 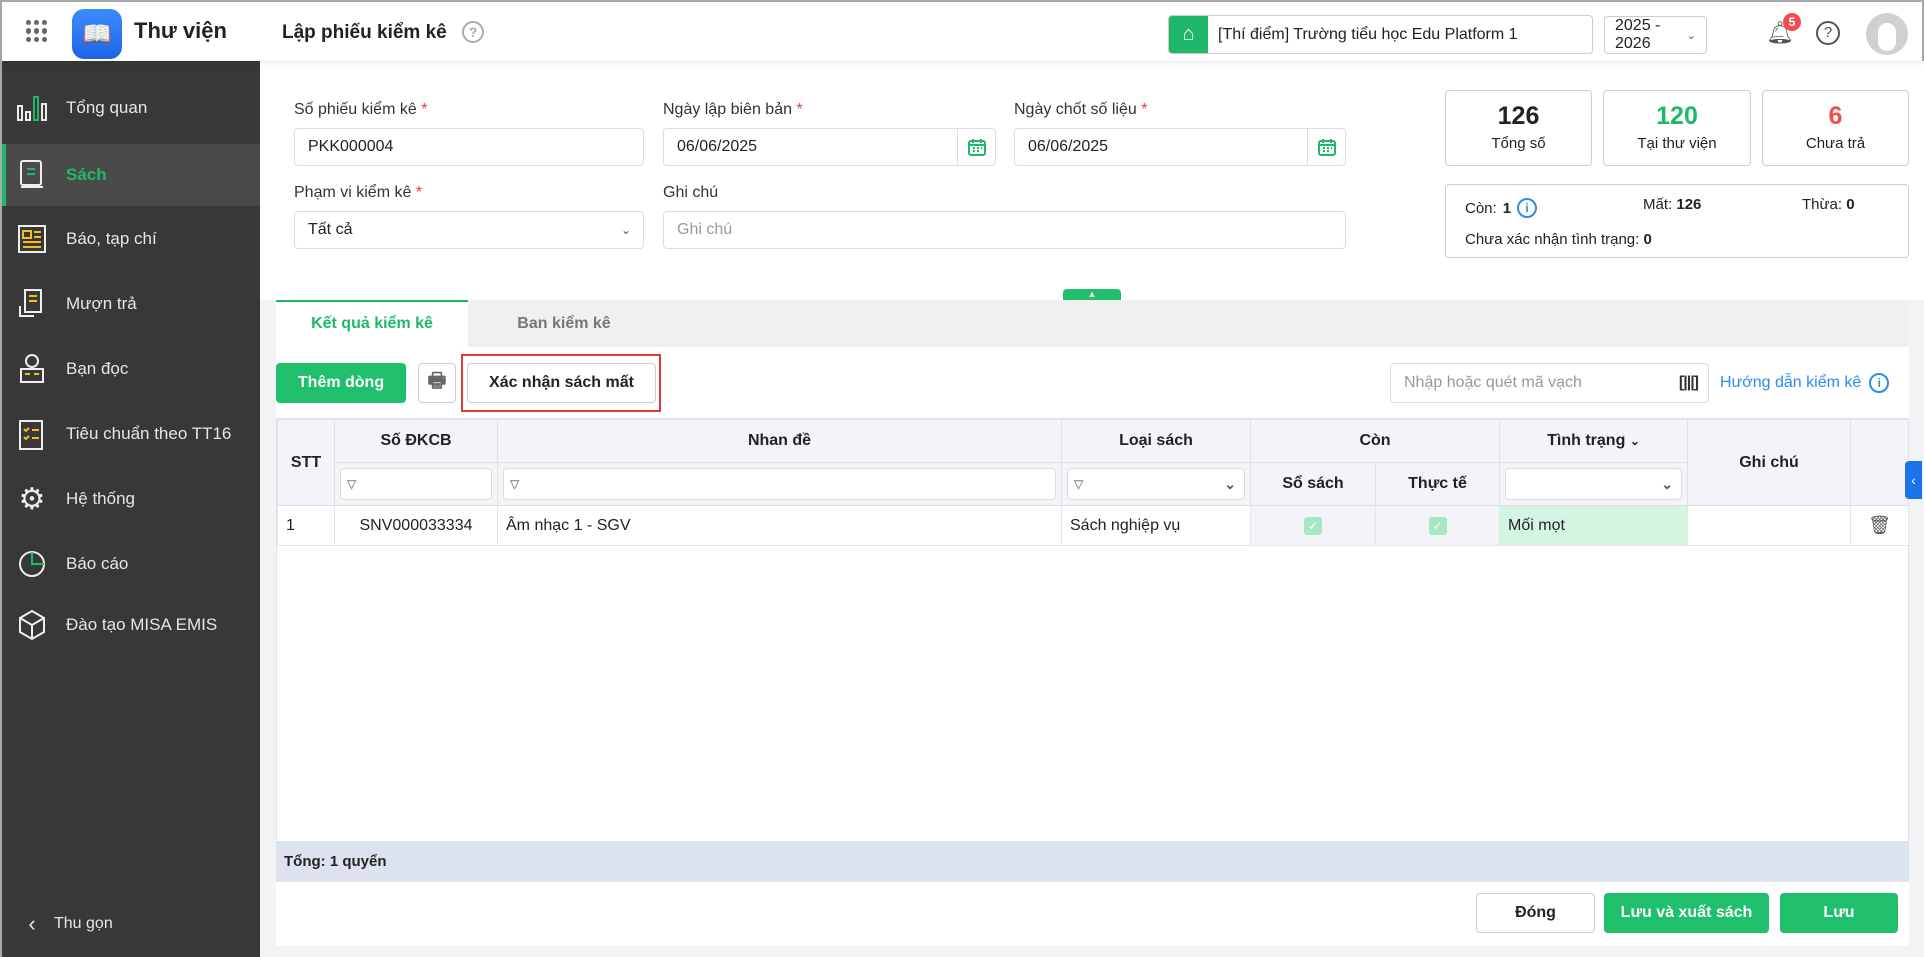 What do you see at coordinates (32, 239) in the screenshot?
I see `newspaper-icon` at bounding box center [32, 239].